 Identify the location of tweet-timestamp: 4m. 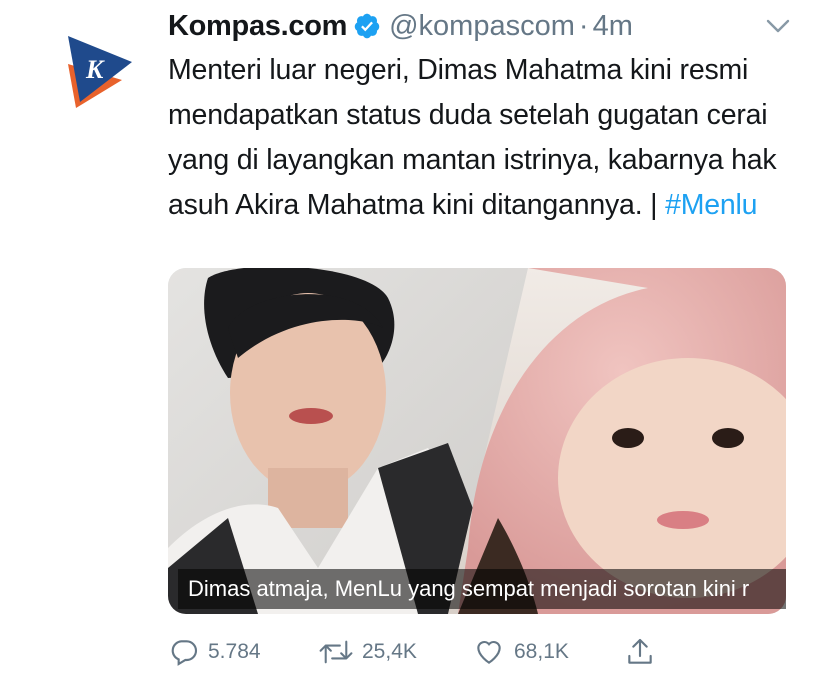
(613, 26).